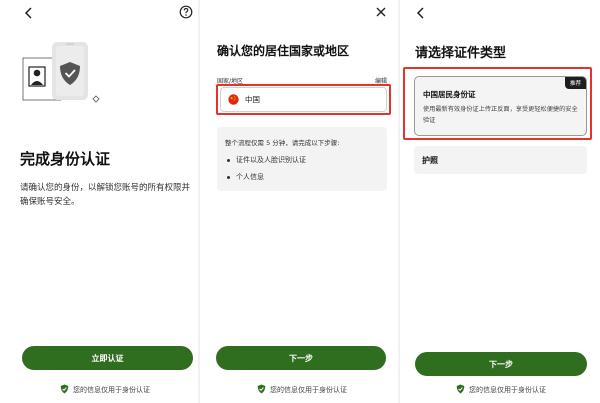 Image resolution: width=600 pixels, height=403 pixels. I want to click on step-item: 个人信息, so click(245, 177).